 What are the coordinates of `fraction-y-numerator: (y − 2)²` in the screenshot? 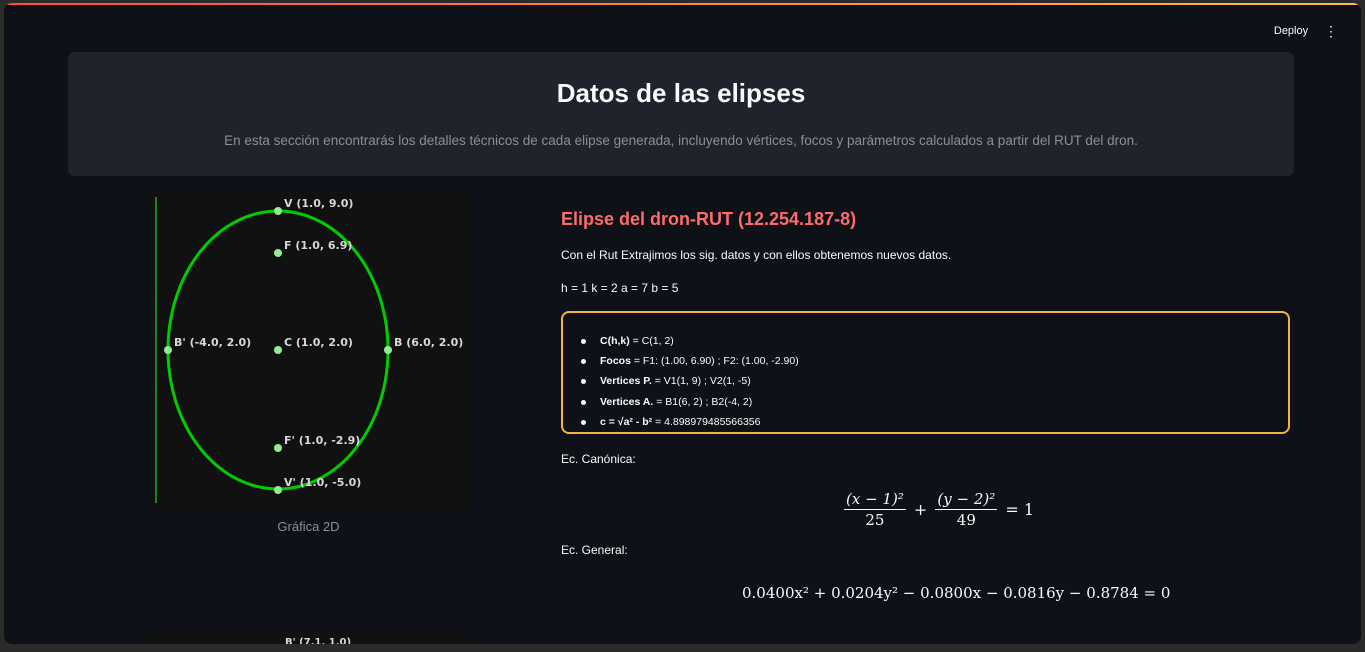 It's located at (966, 500).